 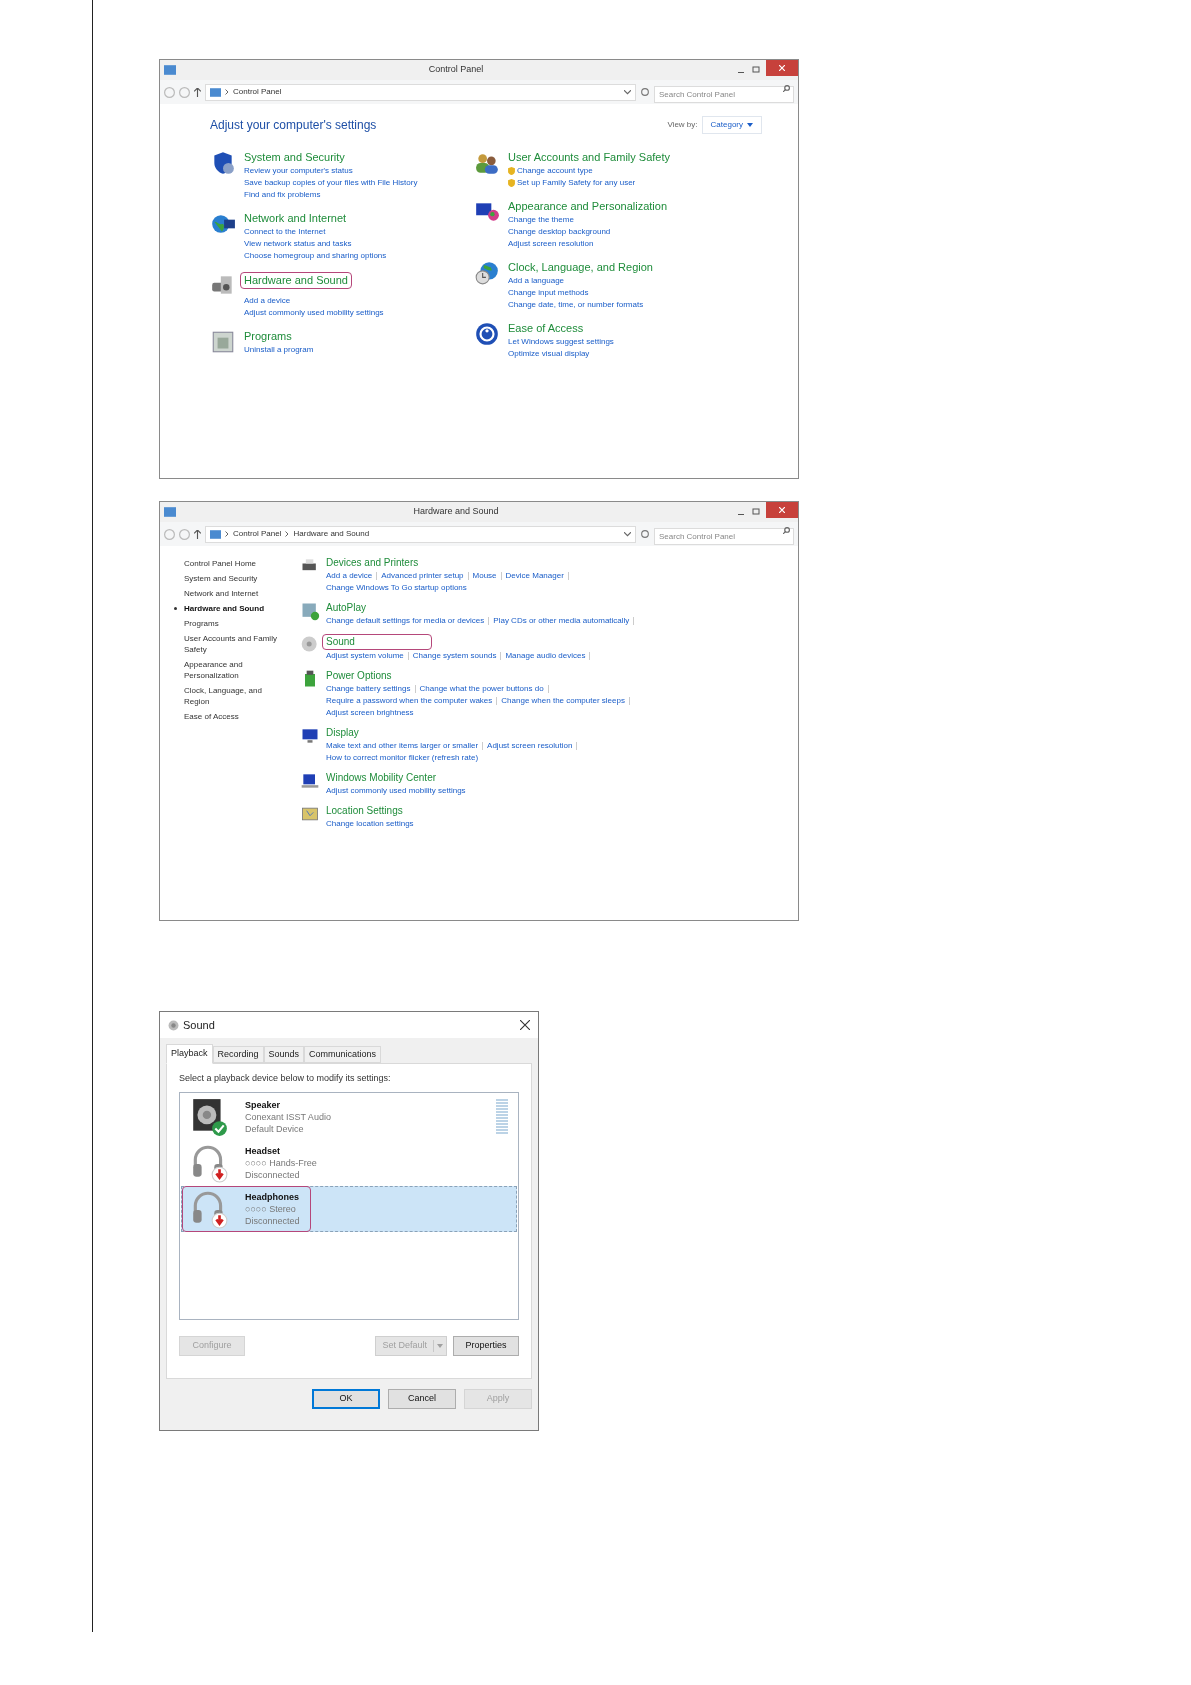 I want to click on breadcrumb-item: Hardware and Sound, so click(x=331, y=534).